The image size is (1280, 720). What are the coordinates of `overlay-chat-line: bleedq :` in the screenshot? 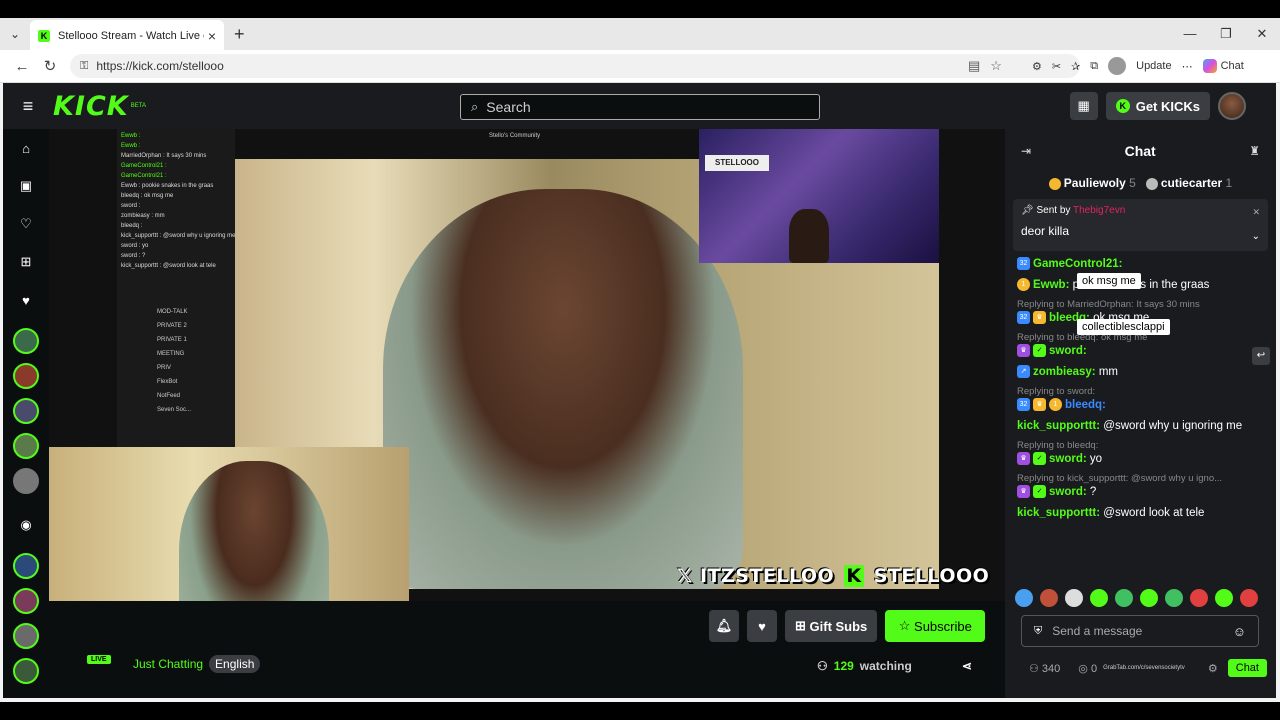 It's located at (132, 226).